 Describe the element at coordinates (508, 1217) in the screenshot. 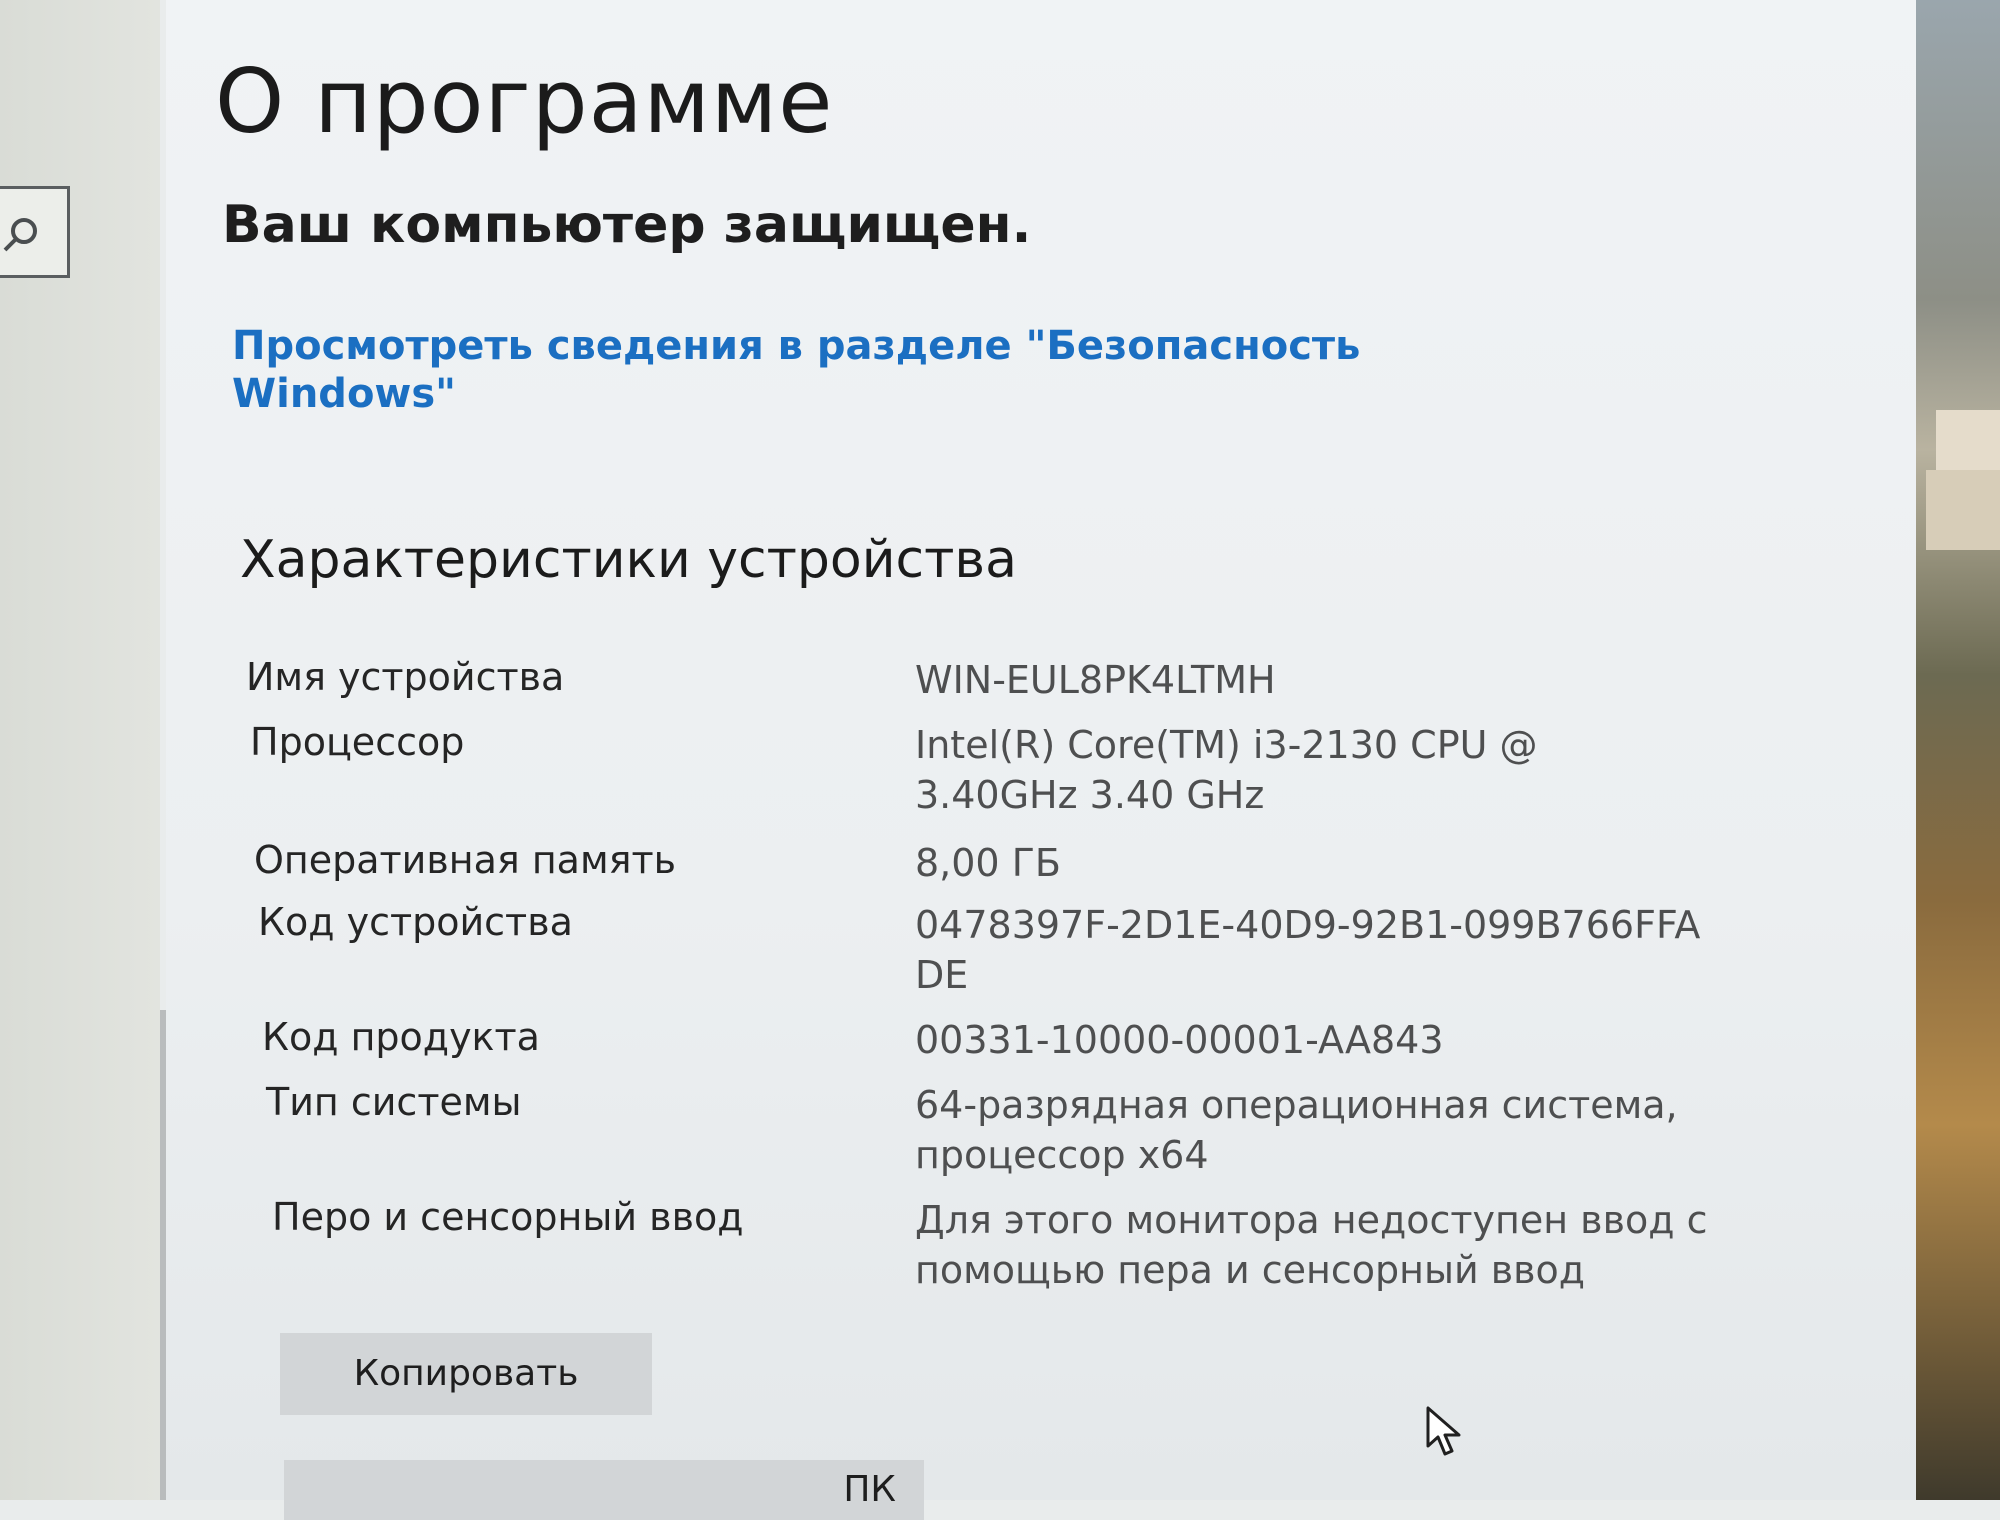

I see `spec-label: Перо и сенсорный ввод` at that location.